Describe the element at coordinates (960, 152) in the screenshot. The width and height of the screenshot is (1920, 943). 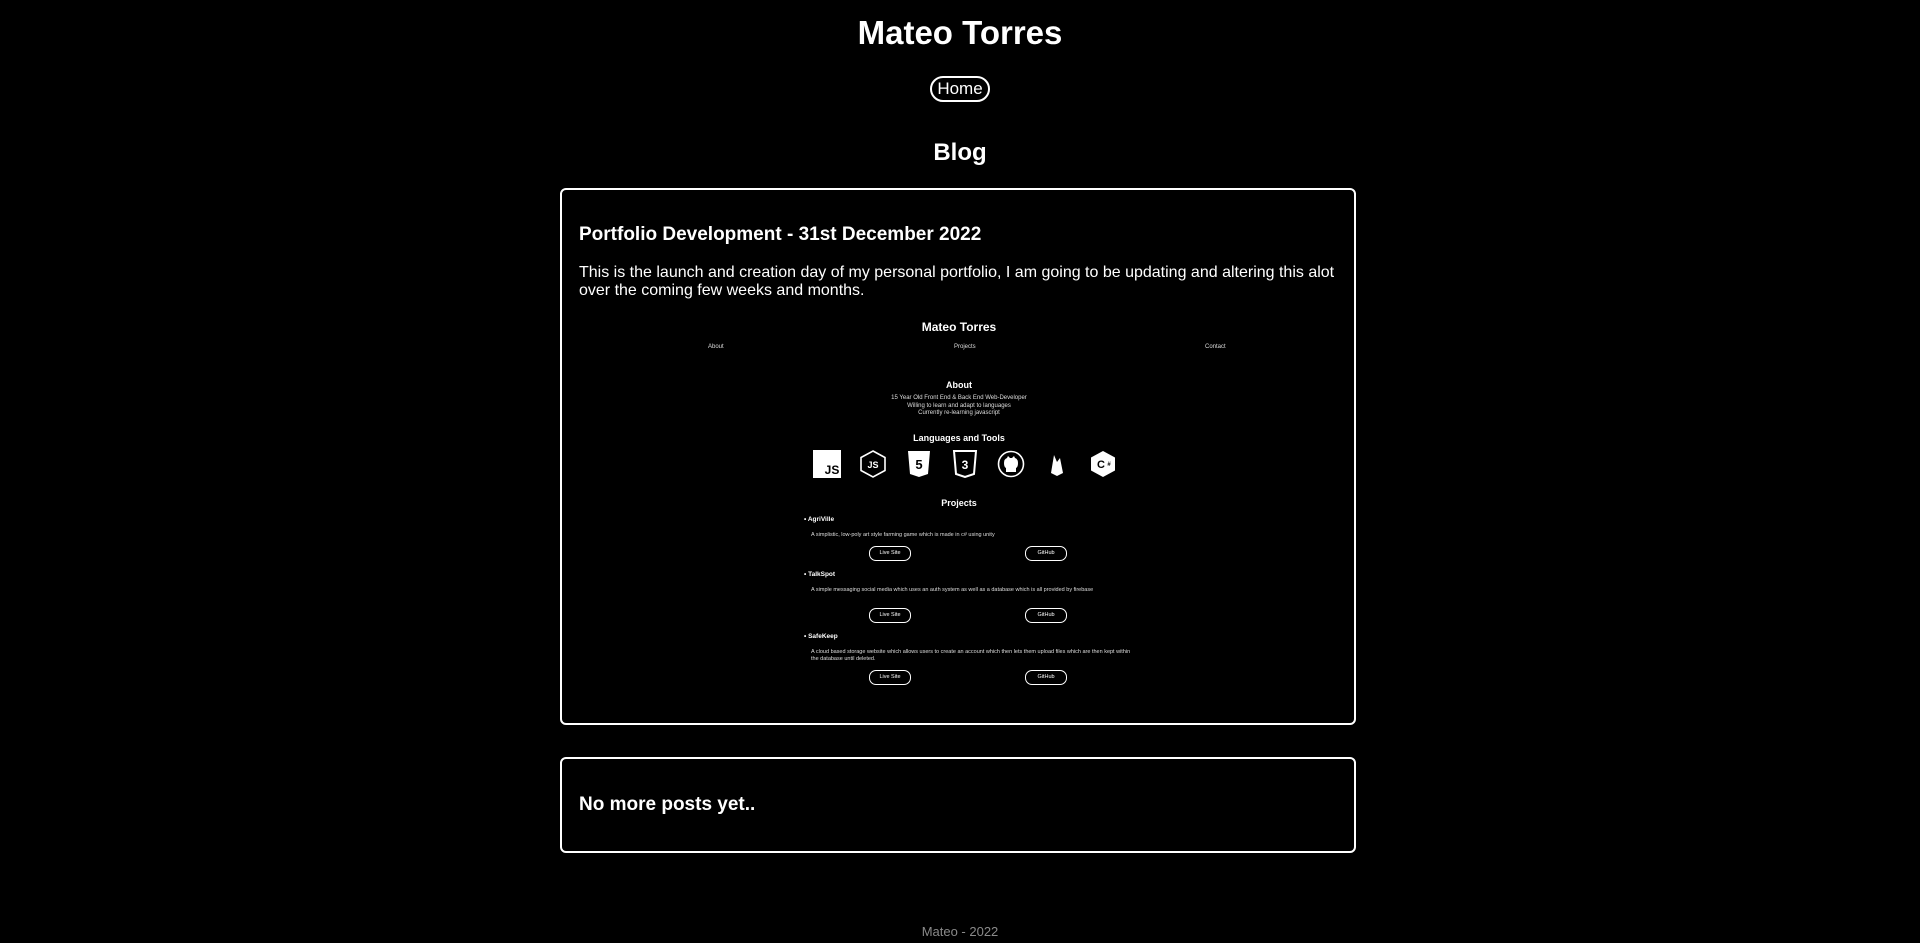
I see `blog-section-title: Blog` at that location.